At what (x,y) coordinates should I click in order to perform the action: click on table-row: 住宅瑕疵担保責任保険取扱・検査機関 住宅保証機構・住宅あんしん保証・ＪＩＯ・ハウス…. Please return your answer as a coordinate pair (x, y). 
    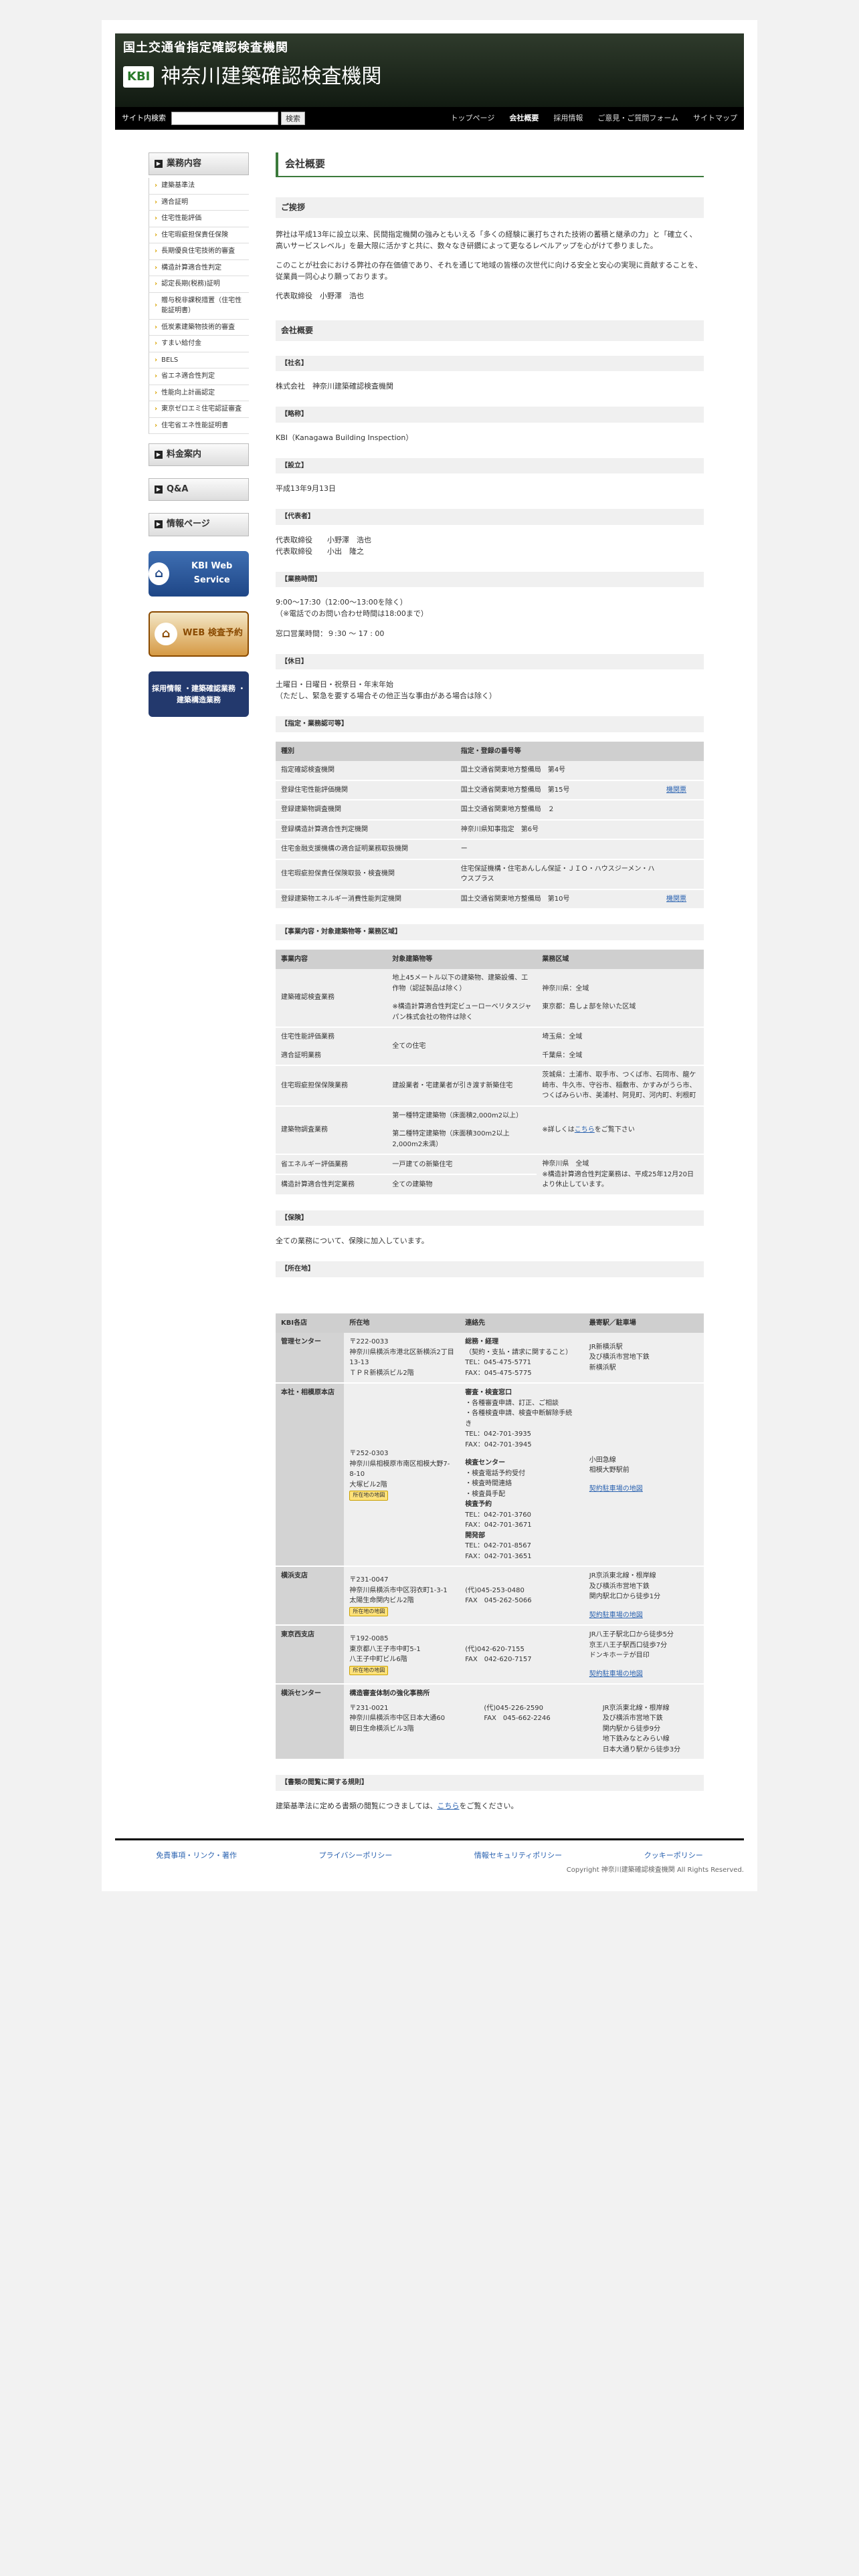
    Looking at the image, I should click on (490, 875).